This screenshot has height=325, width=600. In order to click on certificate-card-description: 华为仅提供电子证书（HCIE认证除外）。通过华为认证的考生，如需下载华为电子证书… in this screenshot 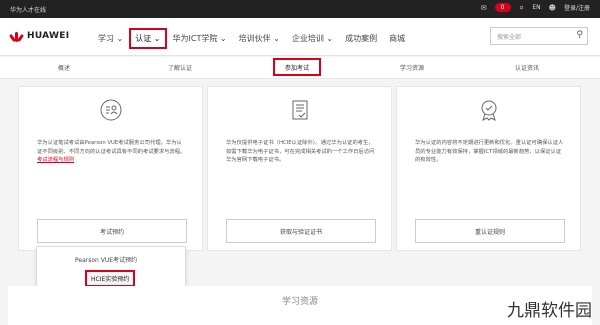, I will do `click(300, 151)`.